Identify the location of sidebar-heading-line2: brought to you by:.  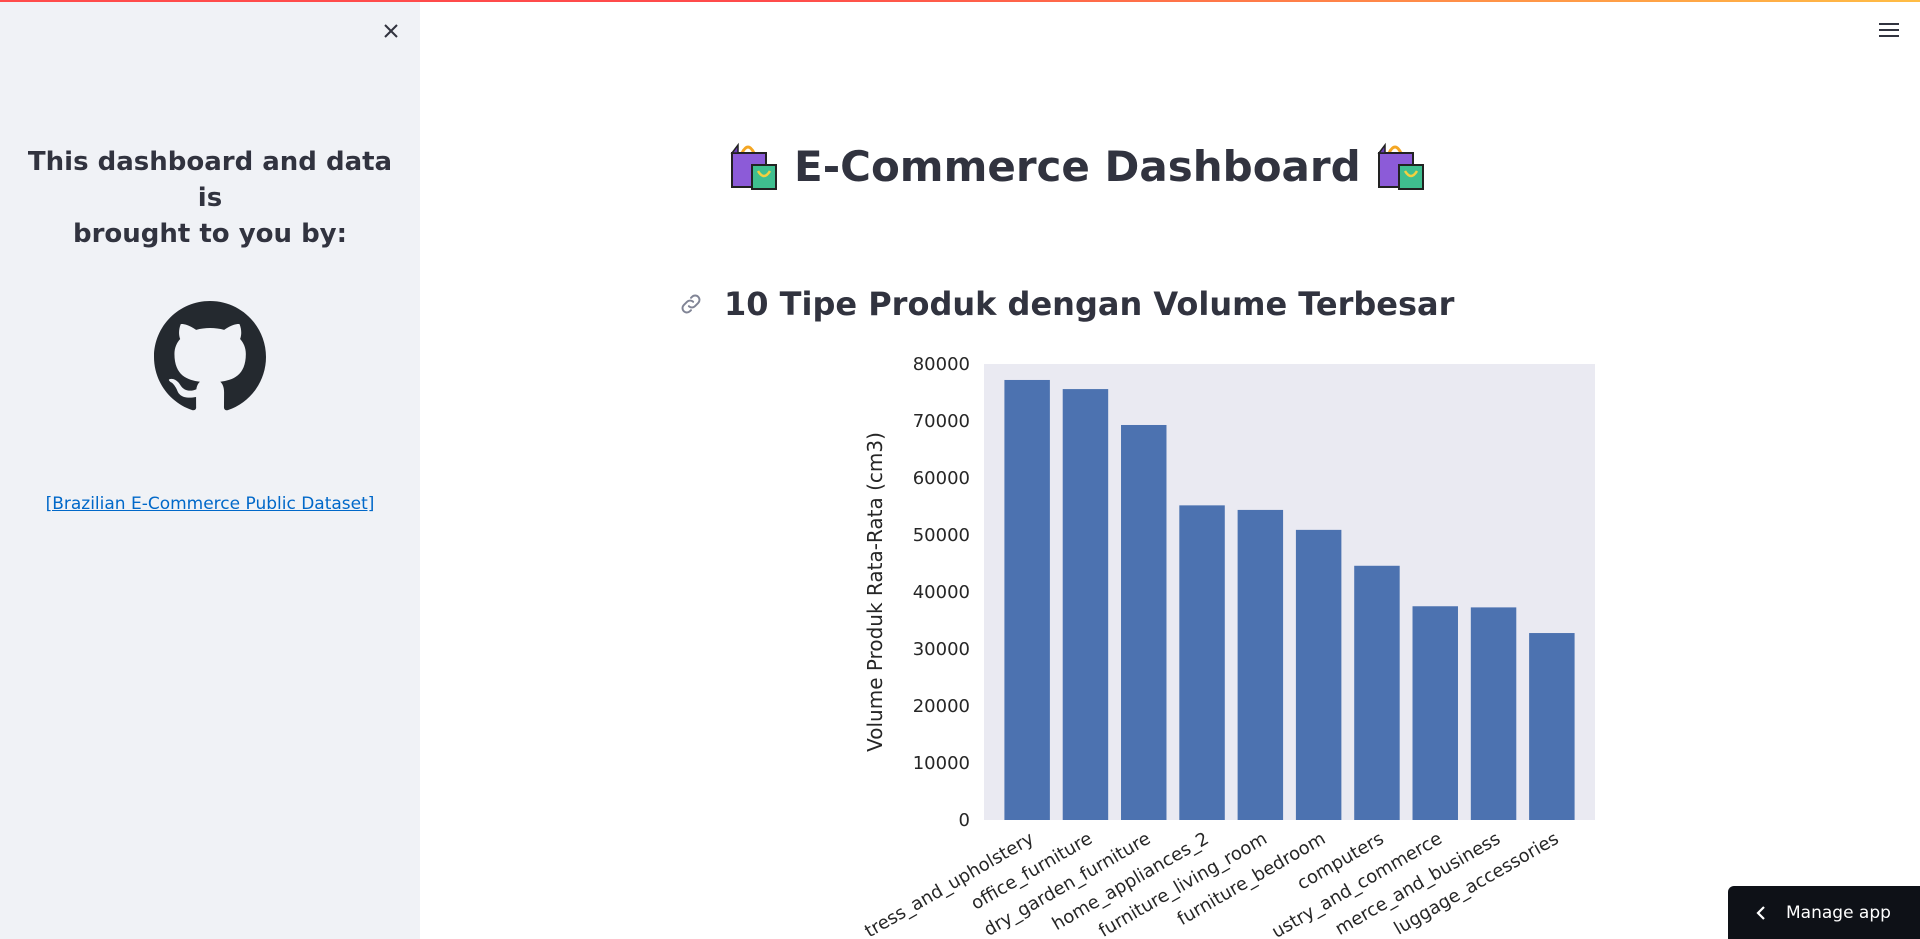
(210, 234).